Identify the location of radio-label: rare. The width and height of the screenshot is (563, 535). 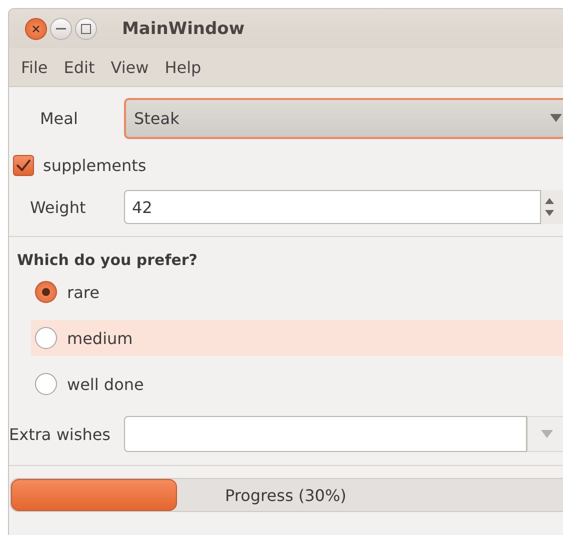
(83, 292).